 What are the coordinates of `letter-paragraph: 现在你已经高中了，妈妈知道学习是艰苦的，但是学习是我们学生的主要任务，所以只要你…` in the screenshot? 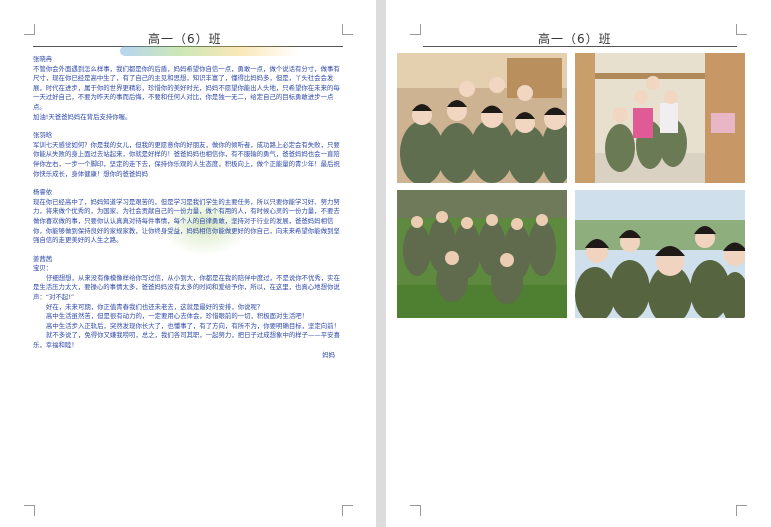 It's located at (186, 221).